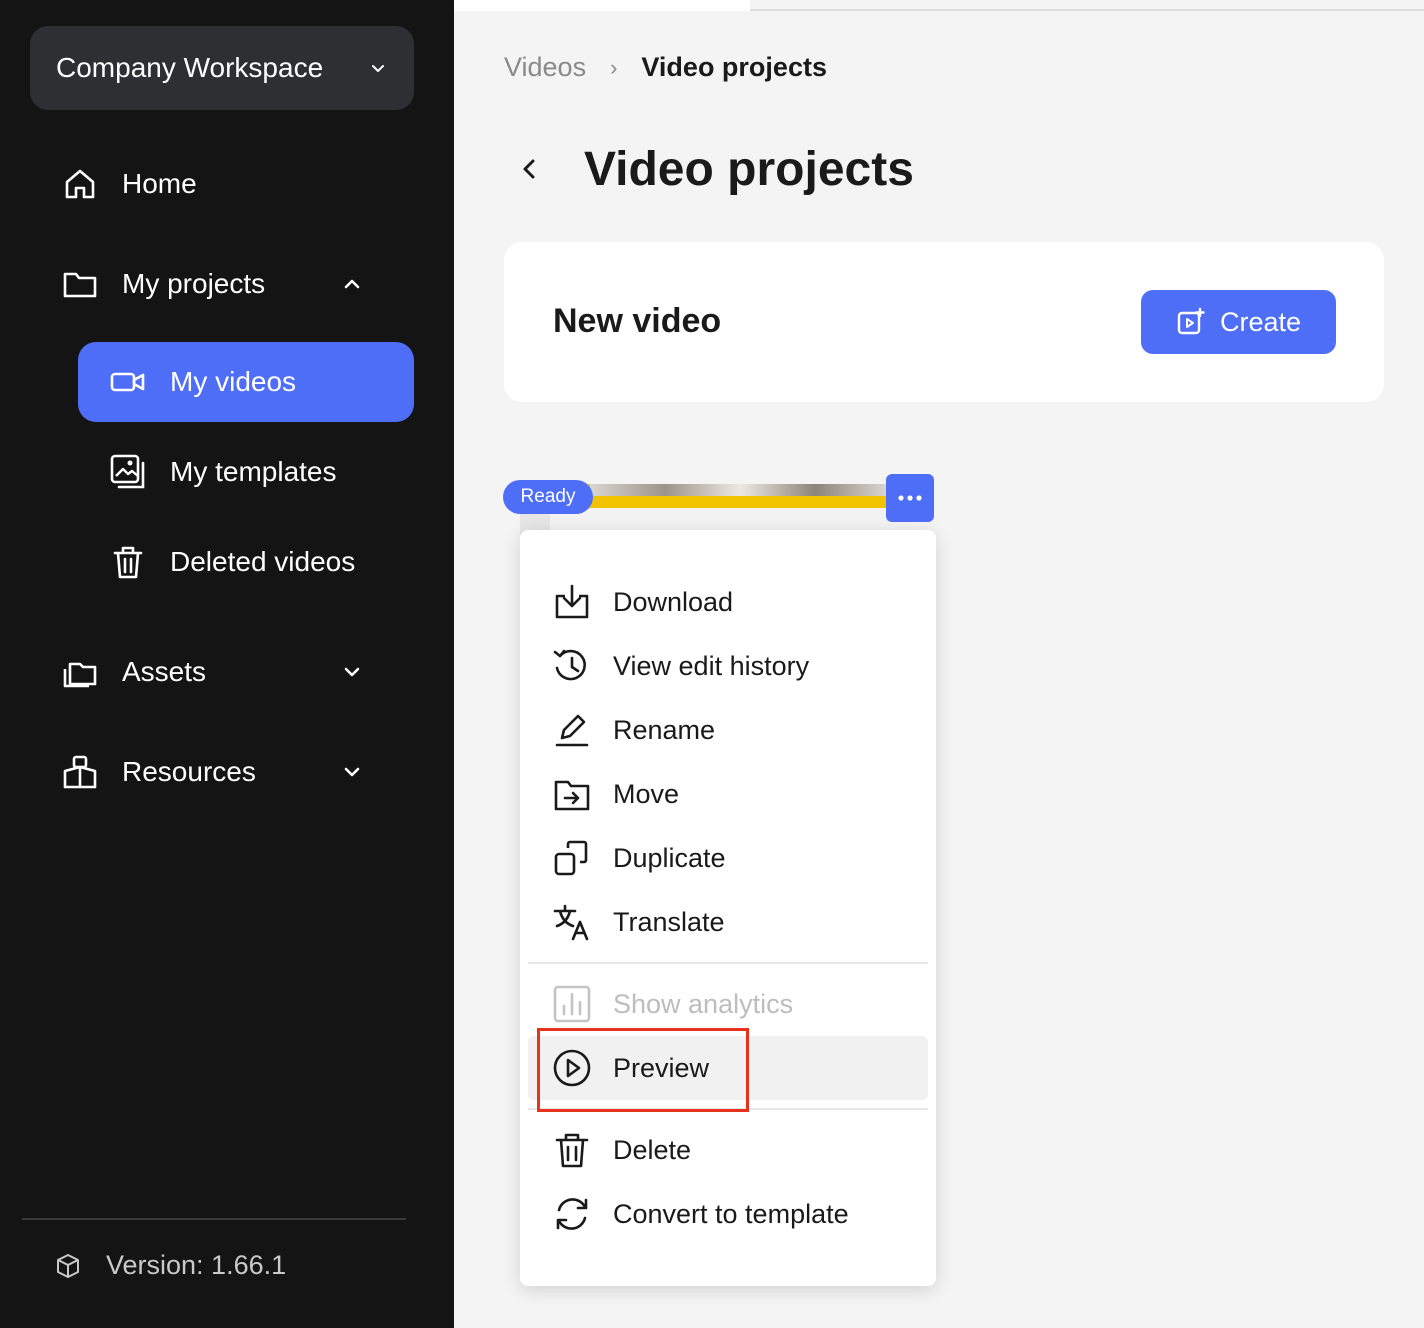  I want to click on more-options-button, so click(910, 498).